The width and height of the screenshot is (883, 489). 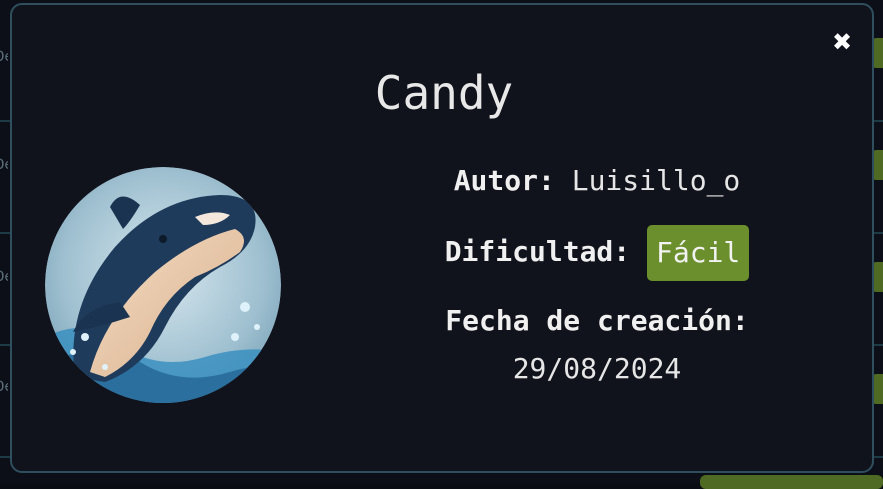 What do you see at coordinates (444, 93) in the screenshot?
I see `modal-title: Candy` at bounding box center [444, 93].